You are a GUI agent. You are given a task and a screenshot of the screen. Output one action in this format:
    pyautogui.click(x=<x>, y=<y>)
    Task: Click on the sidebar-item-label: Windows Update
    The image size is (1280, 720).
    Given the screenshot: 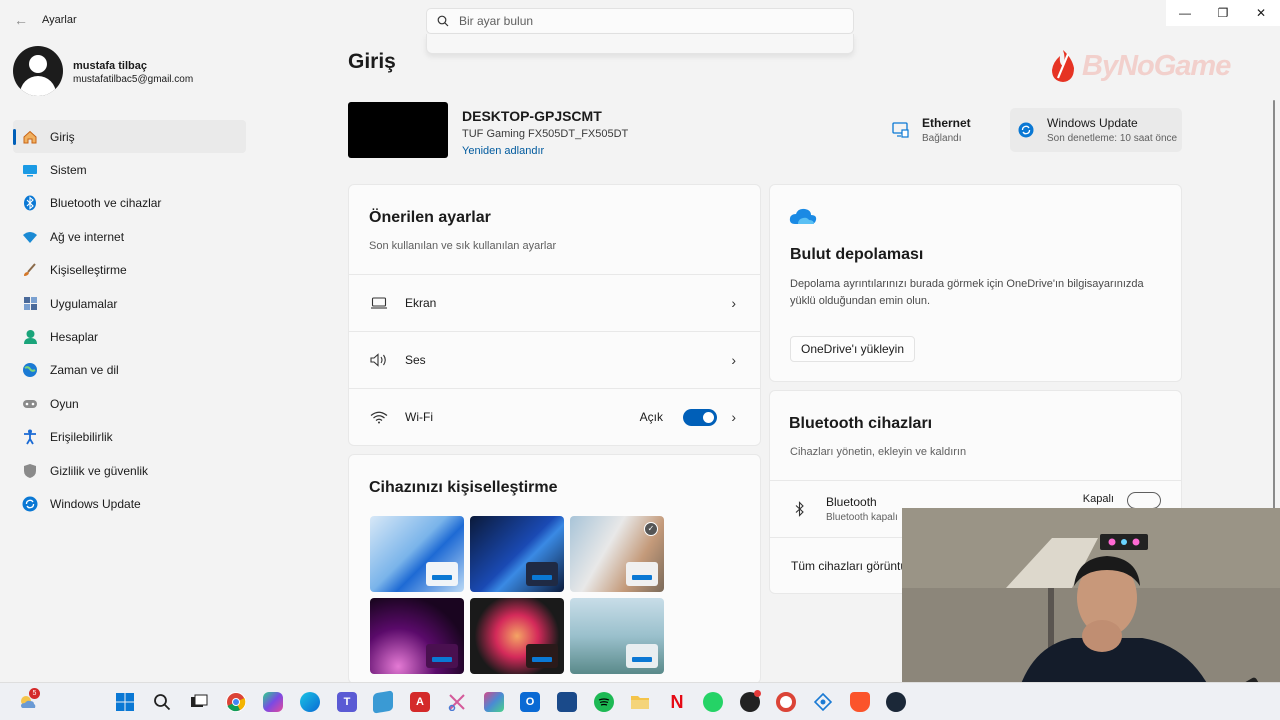 What is the action you would take?
    pyautogui.click(x=95, y=503)
    